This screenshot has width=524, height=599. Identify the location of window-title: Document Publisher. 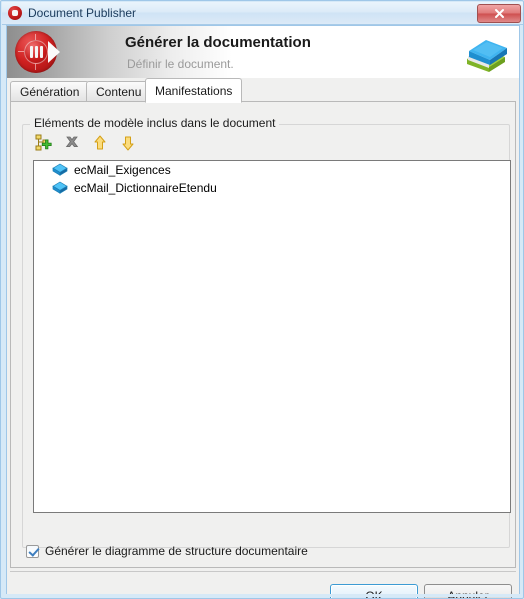
(82, 13).